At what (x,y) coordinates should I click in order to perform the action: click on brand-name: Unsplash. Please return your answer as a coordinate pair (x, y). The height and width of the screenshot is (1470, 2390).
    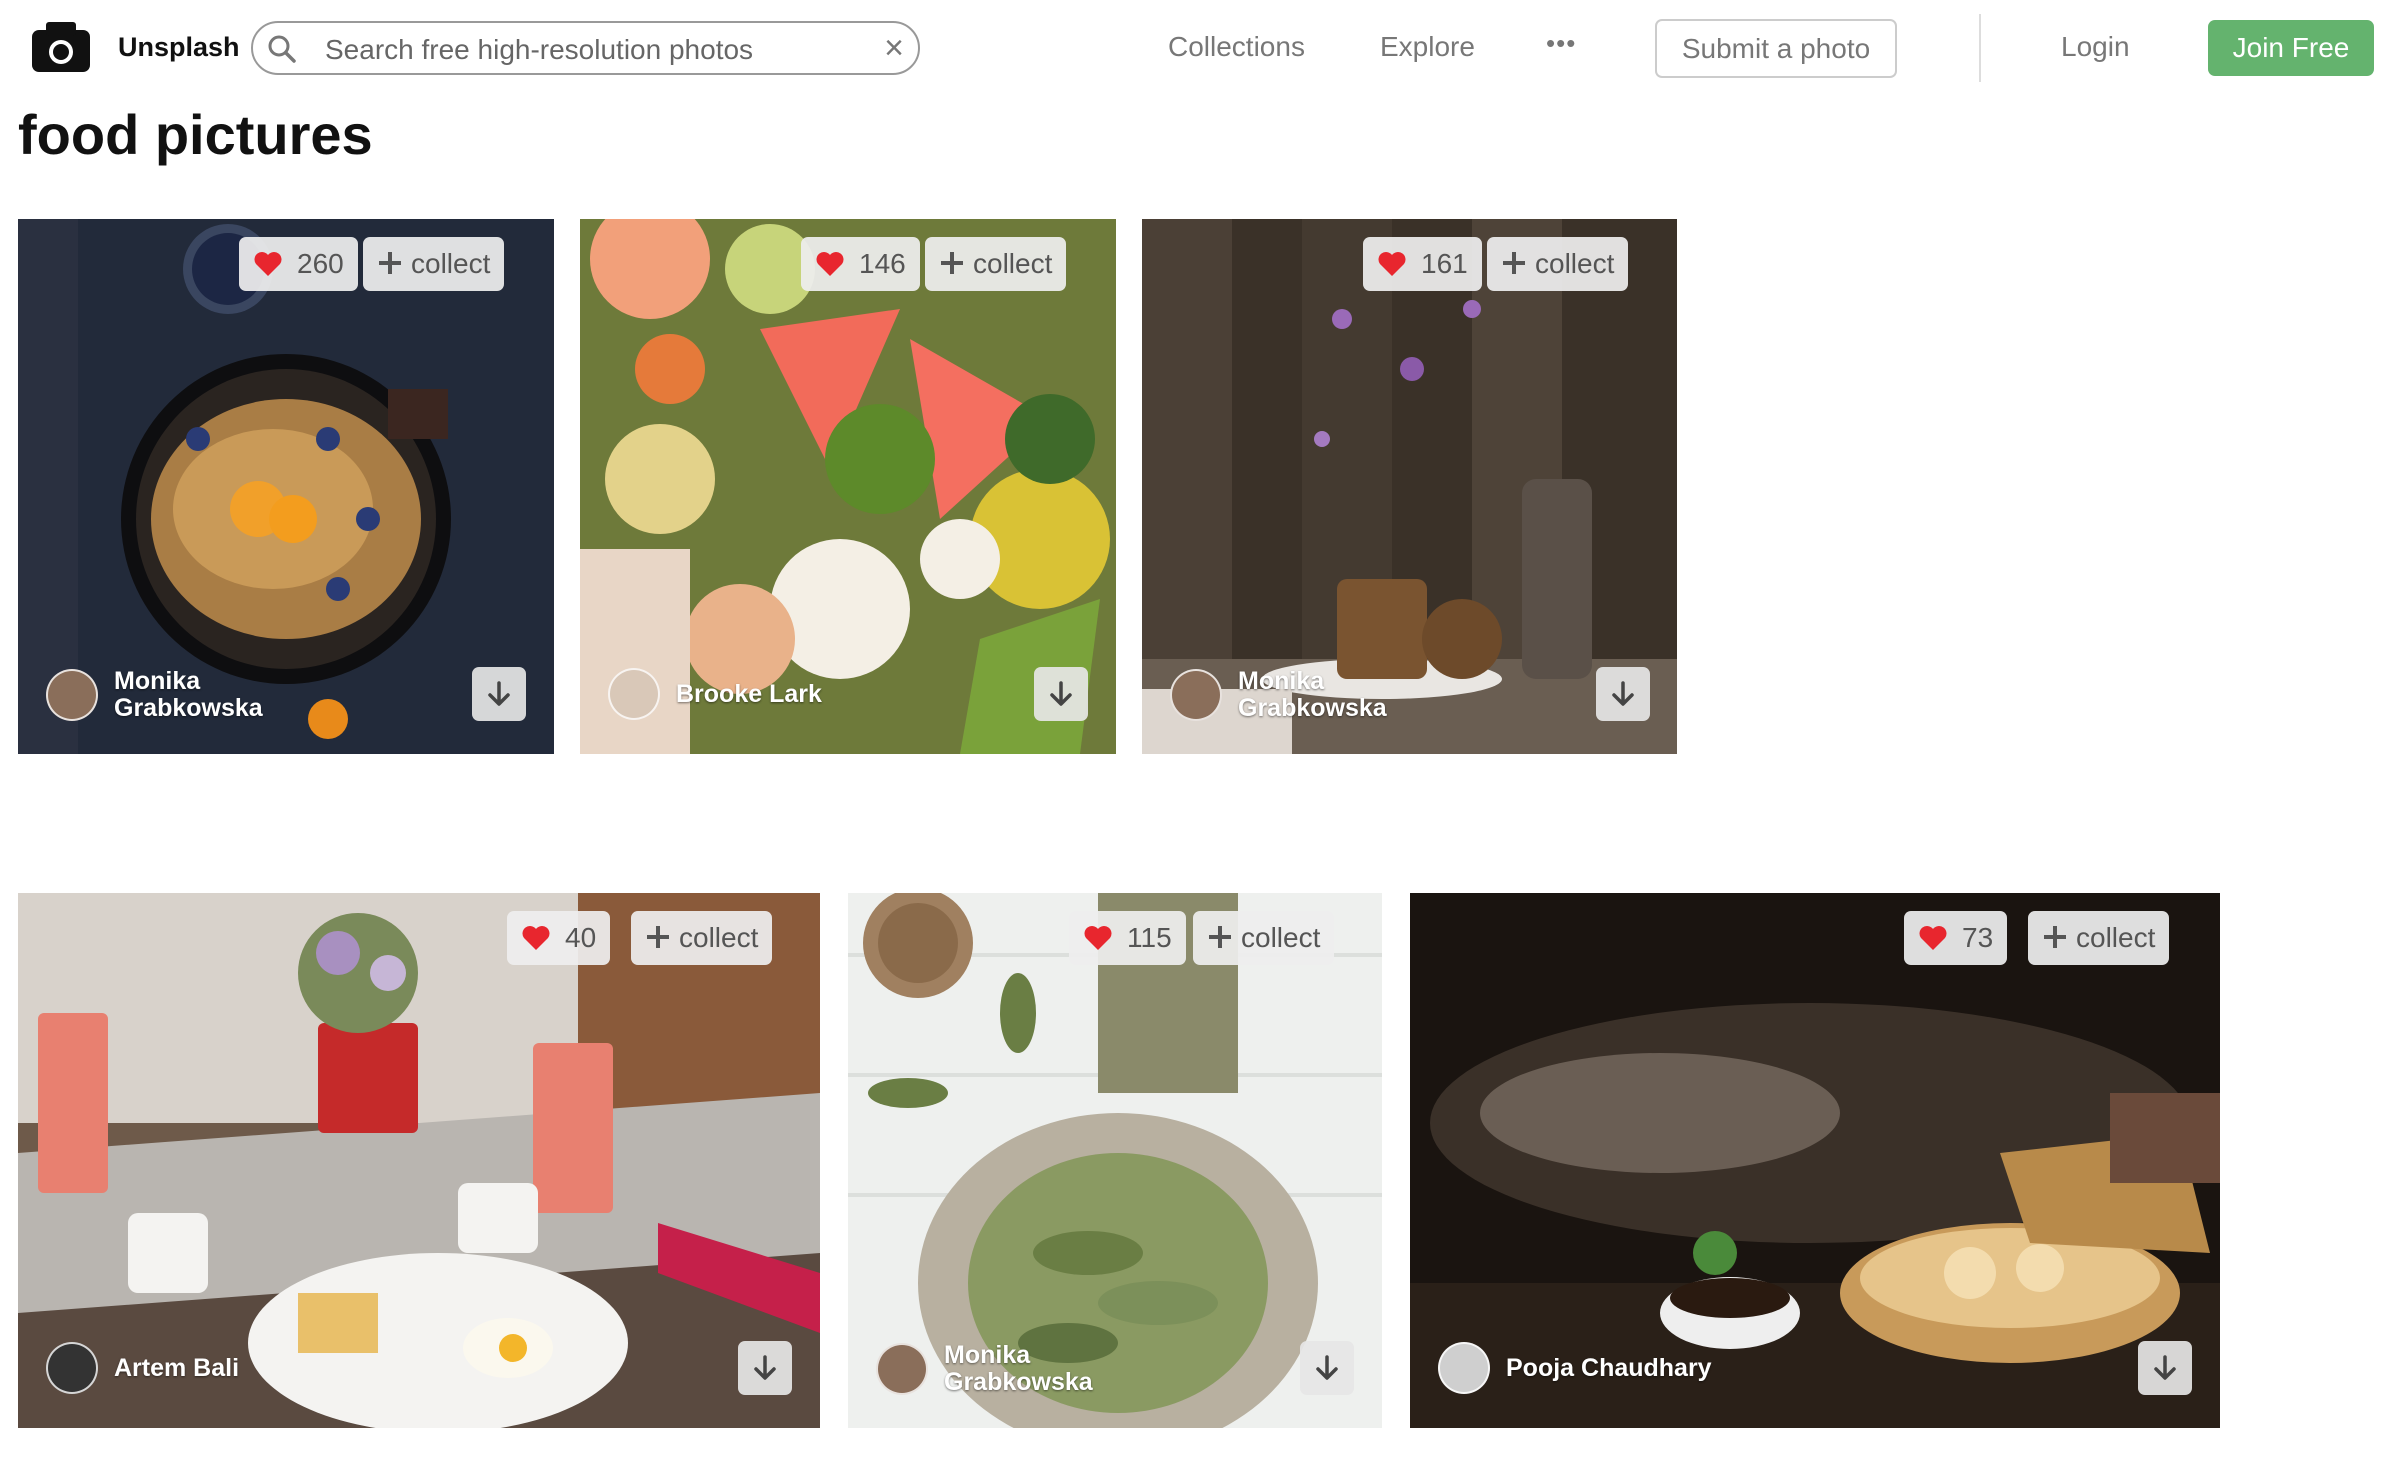
    Looking at the image, I should click on (179, 47).